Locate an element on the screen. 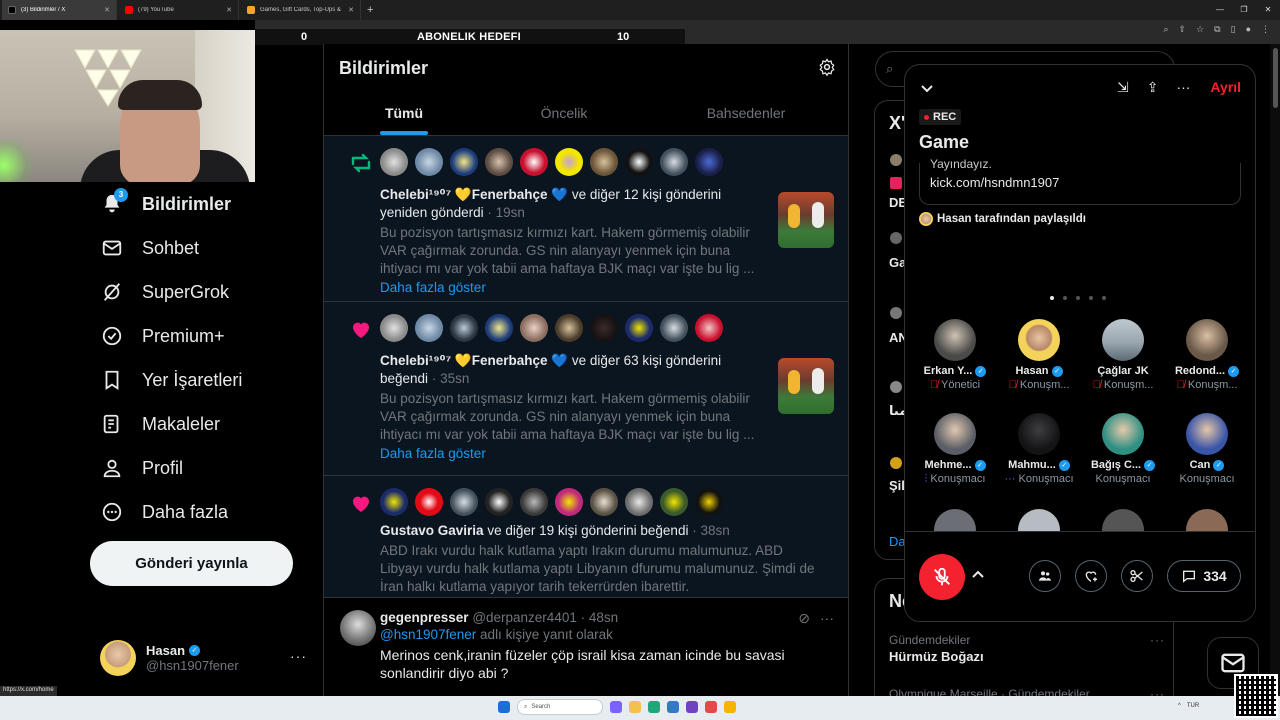  extensions-icon: ⧉ is located at coordinates (1217, 29).